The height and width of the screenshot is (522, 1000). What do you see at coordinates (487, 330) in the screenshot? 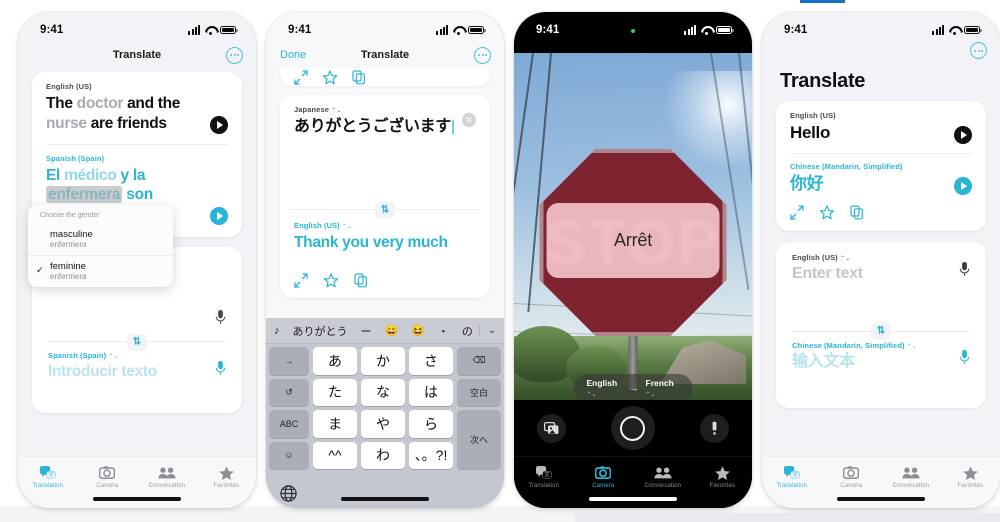
I see `chevron-down-icon: ⌄` at bounding box center [487, 330].